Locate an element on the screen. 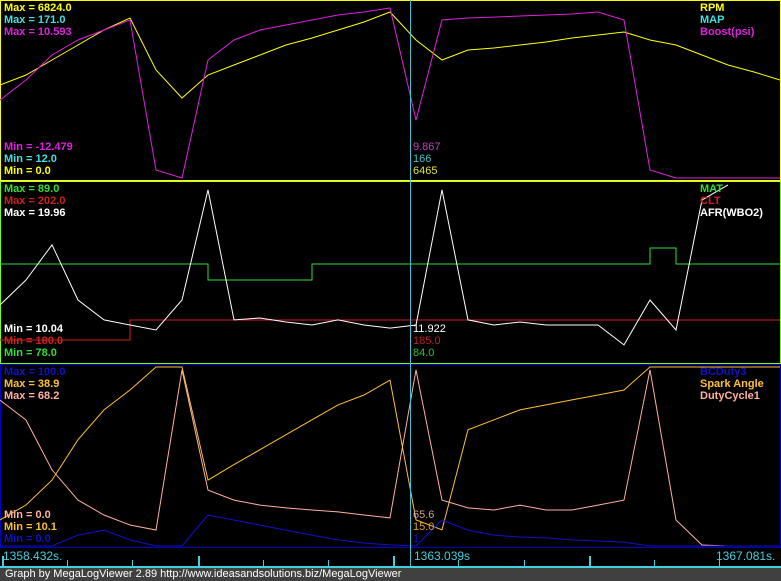 The height and width of the screenshot is (581, 781). cursor-value: 6465 is located at coordinates (425, 171).